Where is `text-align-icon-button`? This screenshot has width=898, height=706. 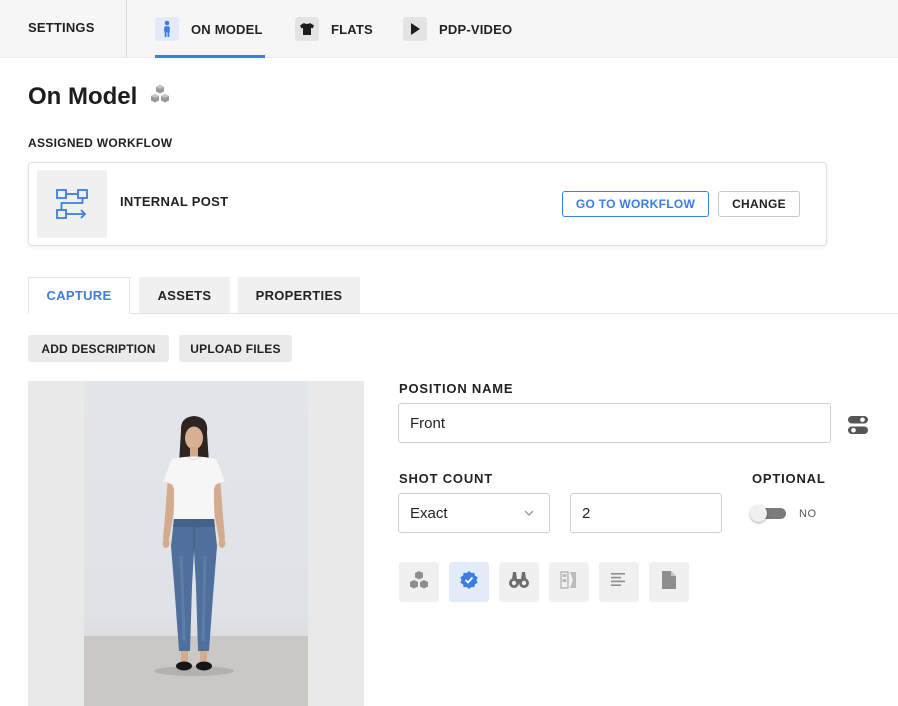
text-align-icon-button is located at coordinates (619, 582).